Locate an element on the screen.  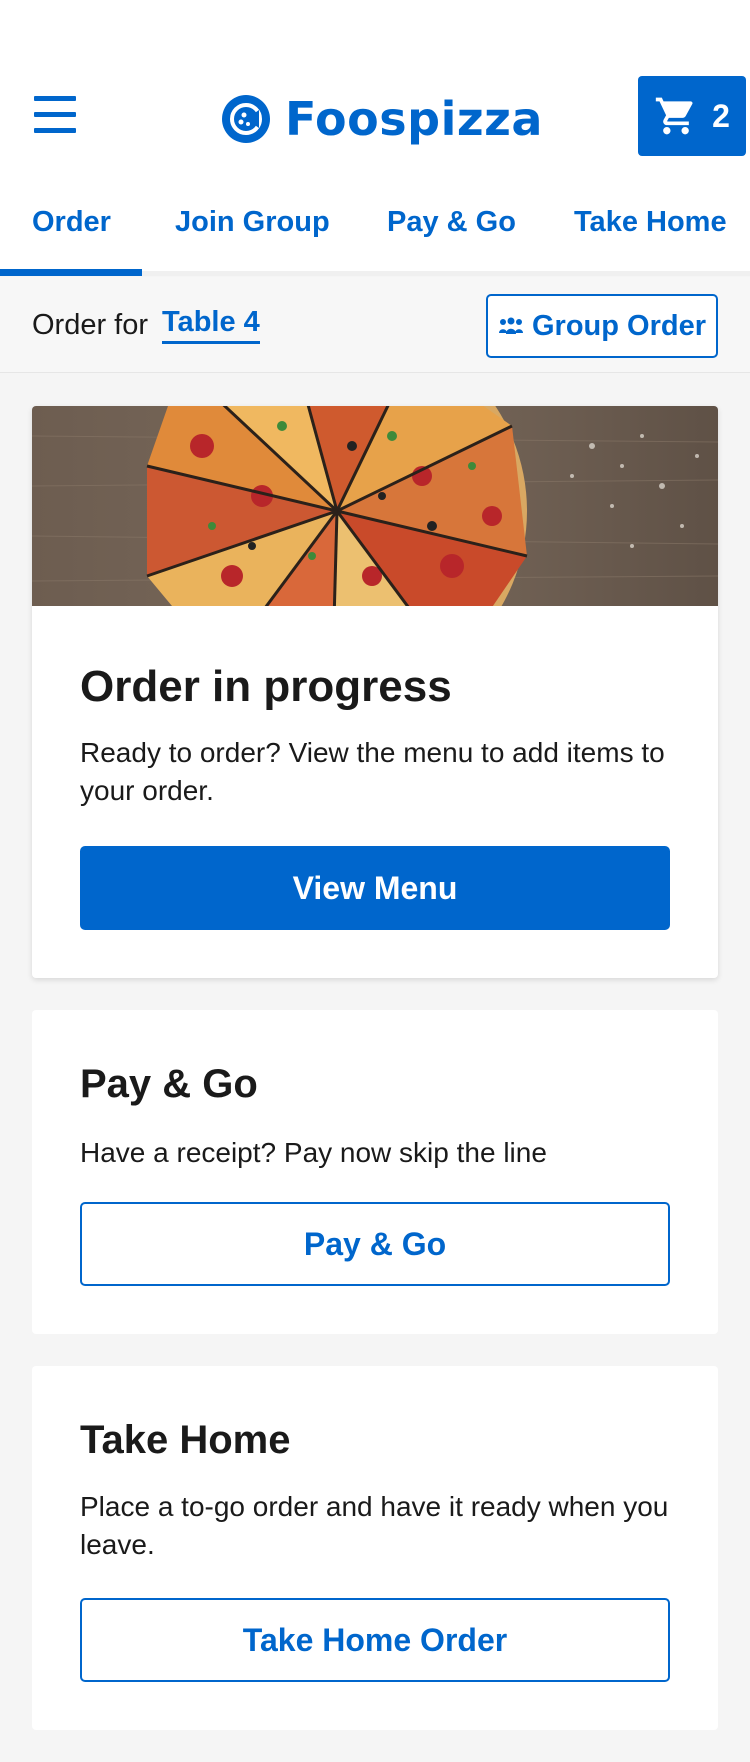
pay-and-go-description: Have a receipt? Pay now skip the line is located at coordinates (313, 1152).